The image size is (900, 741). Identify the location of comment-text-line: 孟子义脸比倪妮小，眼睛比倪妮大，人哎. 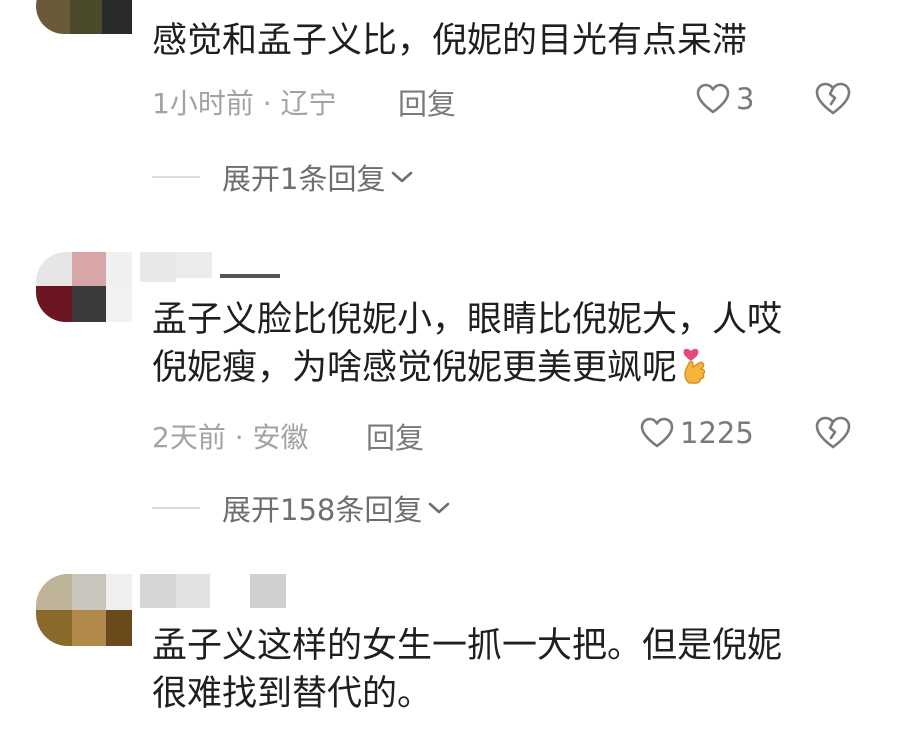
(467, 320).